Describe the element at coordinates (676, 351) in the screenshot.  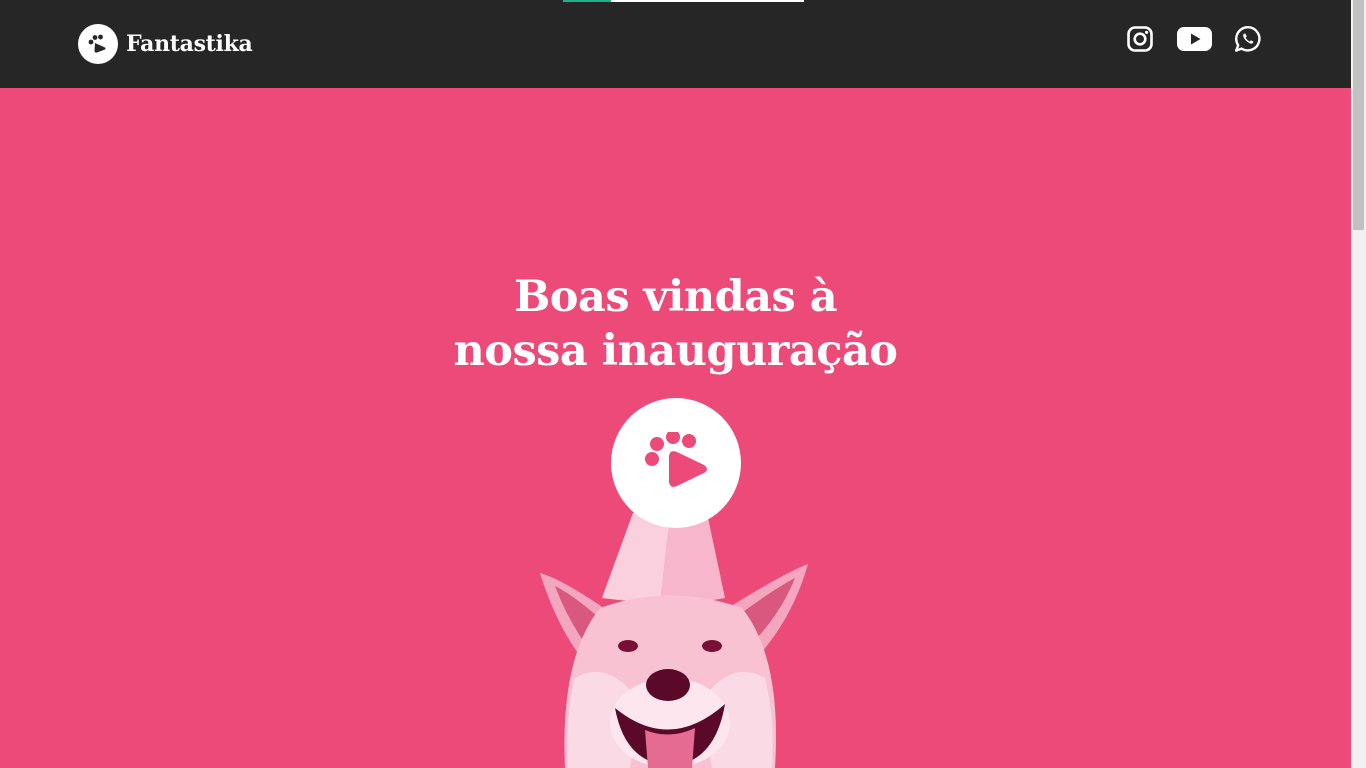
I see `hero-title-line-2: nossa inauguração` at that location.